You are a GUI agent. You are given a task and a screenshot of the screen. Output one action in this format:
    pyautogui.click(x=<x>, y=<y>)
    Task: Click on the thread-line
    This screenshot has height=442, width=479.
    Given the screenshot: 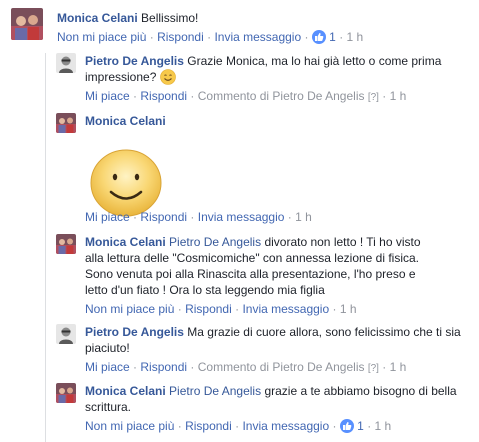 What is the action you would take?
    pyautogui.click(x=45, y=247)
    